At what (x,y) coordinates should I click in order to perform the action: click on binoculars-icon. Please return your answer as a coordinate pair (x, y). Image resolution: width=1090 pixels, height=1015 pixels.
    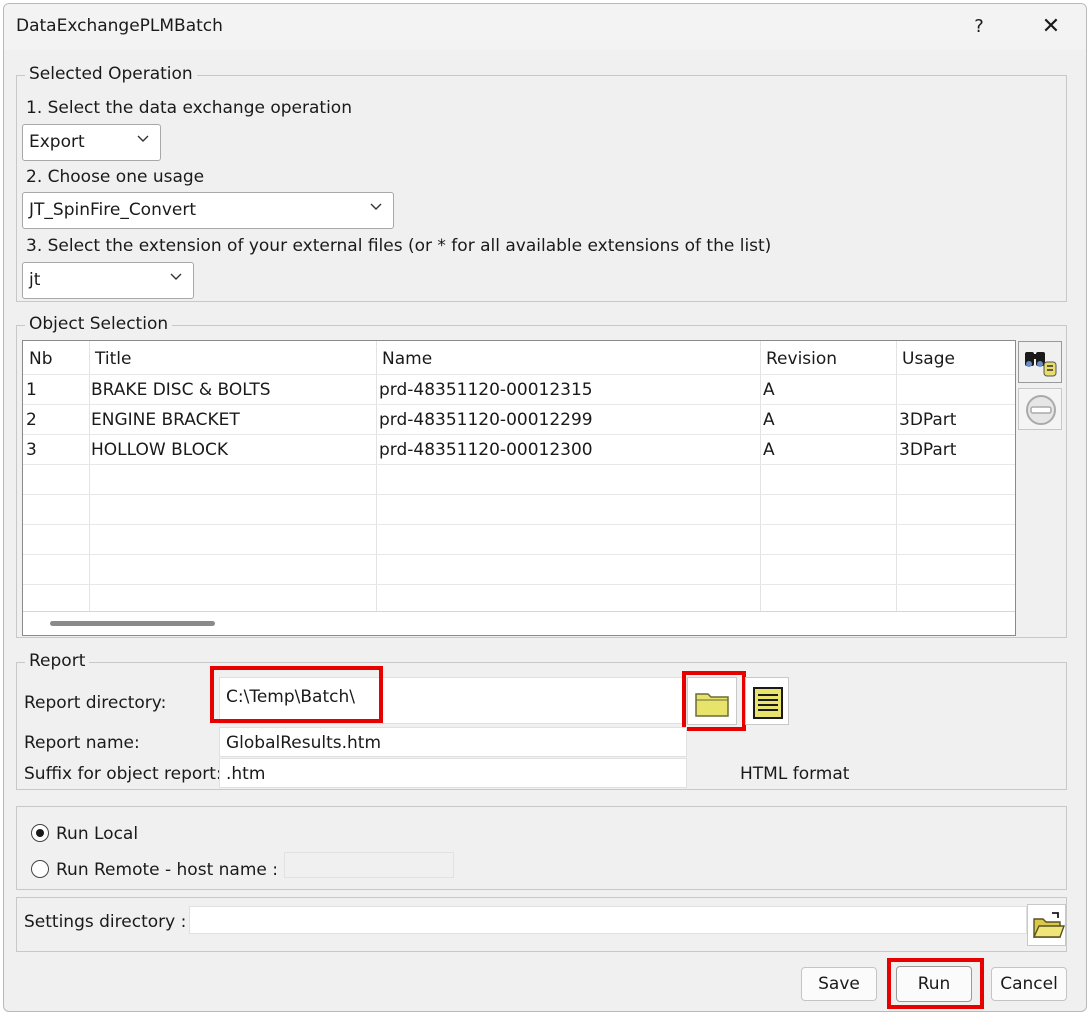
    Looking at the image, I should click on (1041, 364).